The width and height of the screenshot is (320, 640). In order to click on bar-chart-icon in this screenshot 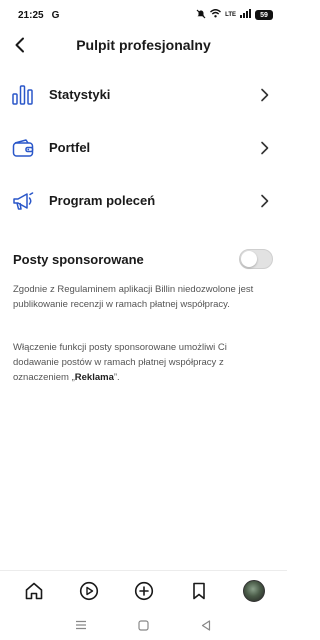, I will do `click(23, 95)`.